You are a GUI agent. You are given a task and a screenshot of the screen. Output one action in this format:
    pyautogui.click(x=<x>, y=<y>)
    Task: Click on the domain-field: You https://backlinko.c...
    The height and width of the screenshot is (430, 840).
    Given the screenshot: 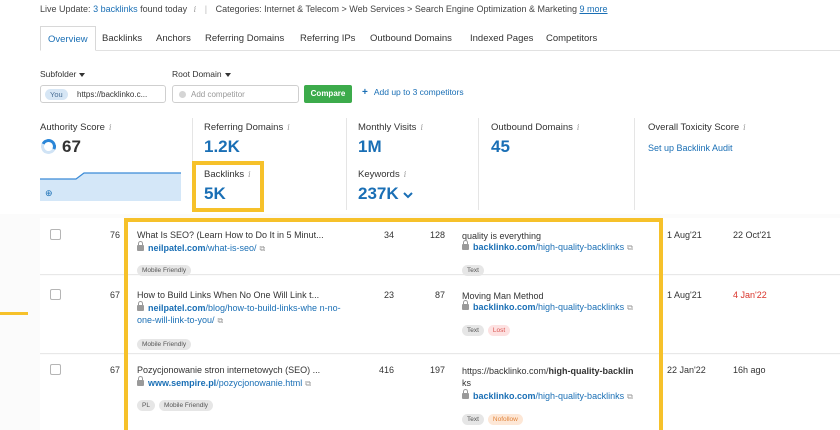 What is the action you would take?
    pyautogui.click(x=103, y=94)
    